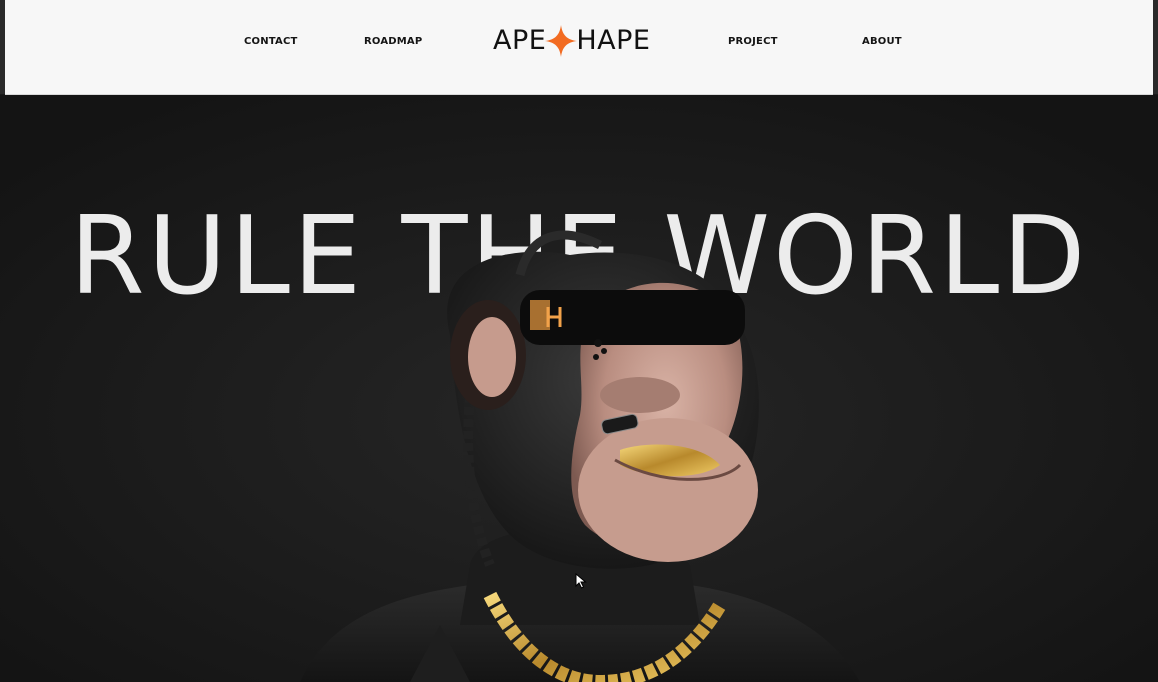 Image resolution: width=1158 pixels, height=682 pixels. What do you see at coordinates (1155, 47) in the screenshot?
I see `window-edge-right` at bounding box center [1155, 47].